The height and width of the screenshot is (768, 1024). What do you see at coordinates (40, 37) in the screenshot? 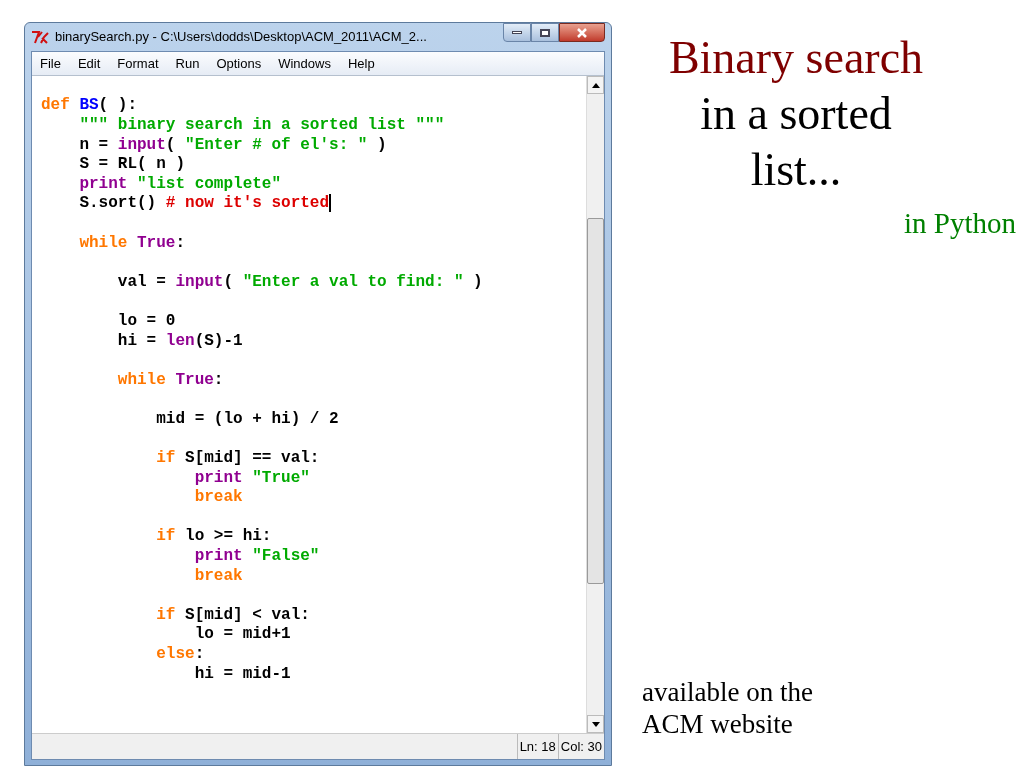
I see `tk-logo-icon` at bounding box center [40, 37].